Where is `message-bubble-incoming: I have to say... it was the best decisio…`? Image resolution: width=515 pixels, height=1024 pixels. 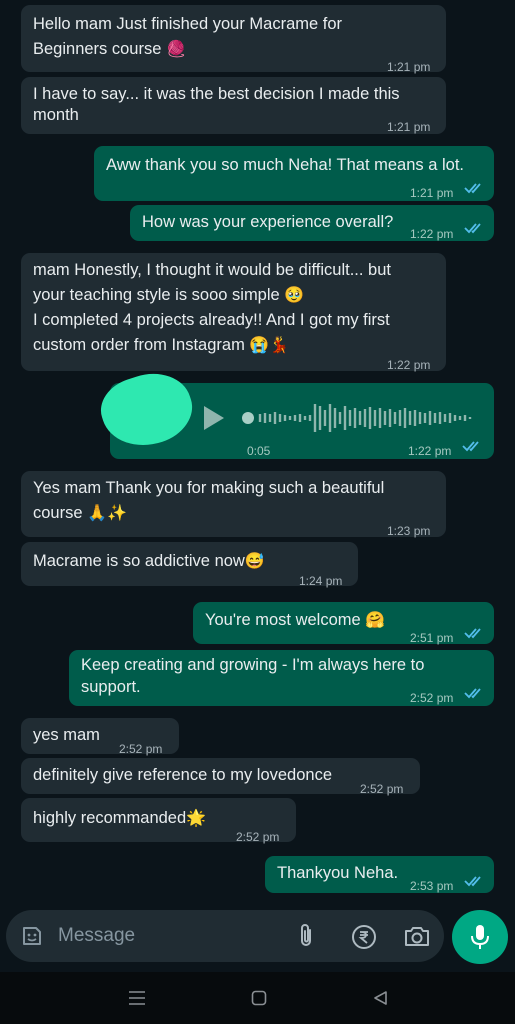
message-bubble-incoming: I have to say... it was the best decisio… is located at coordinates (233, 105).